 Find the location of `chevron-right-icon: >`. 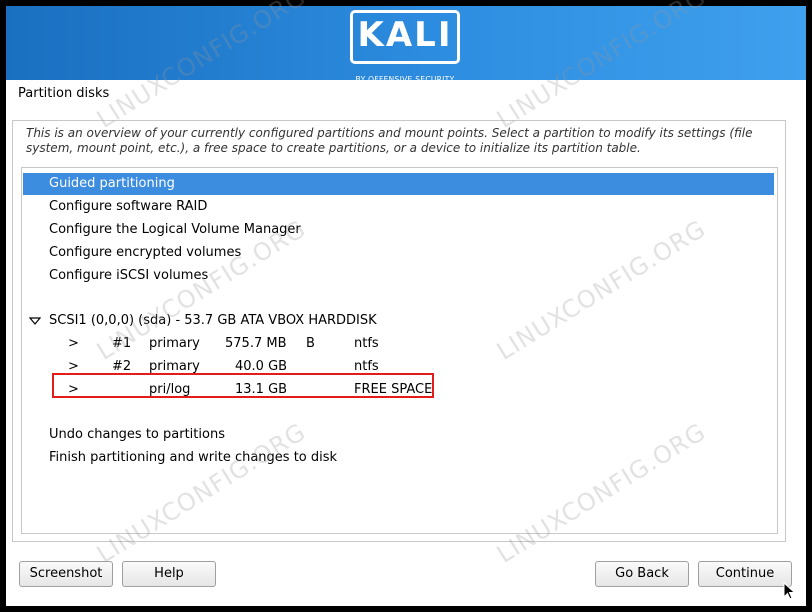

chevron-right-icon: > is located at coordinates (73, 343).